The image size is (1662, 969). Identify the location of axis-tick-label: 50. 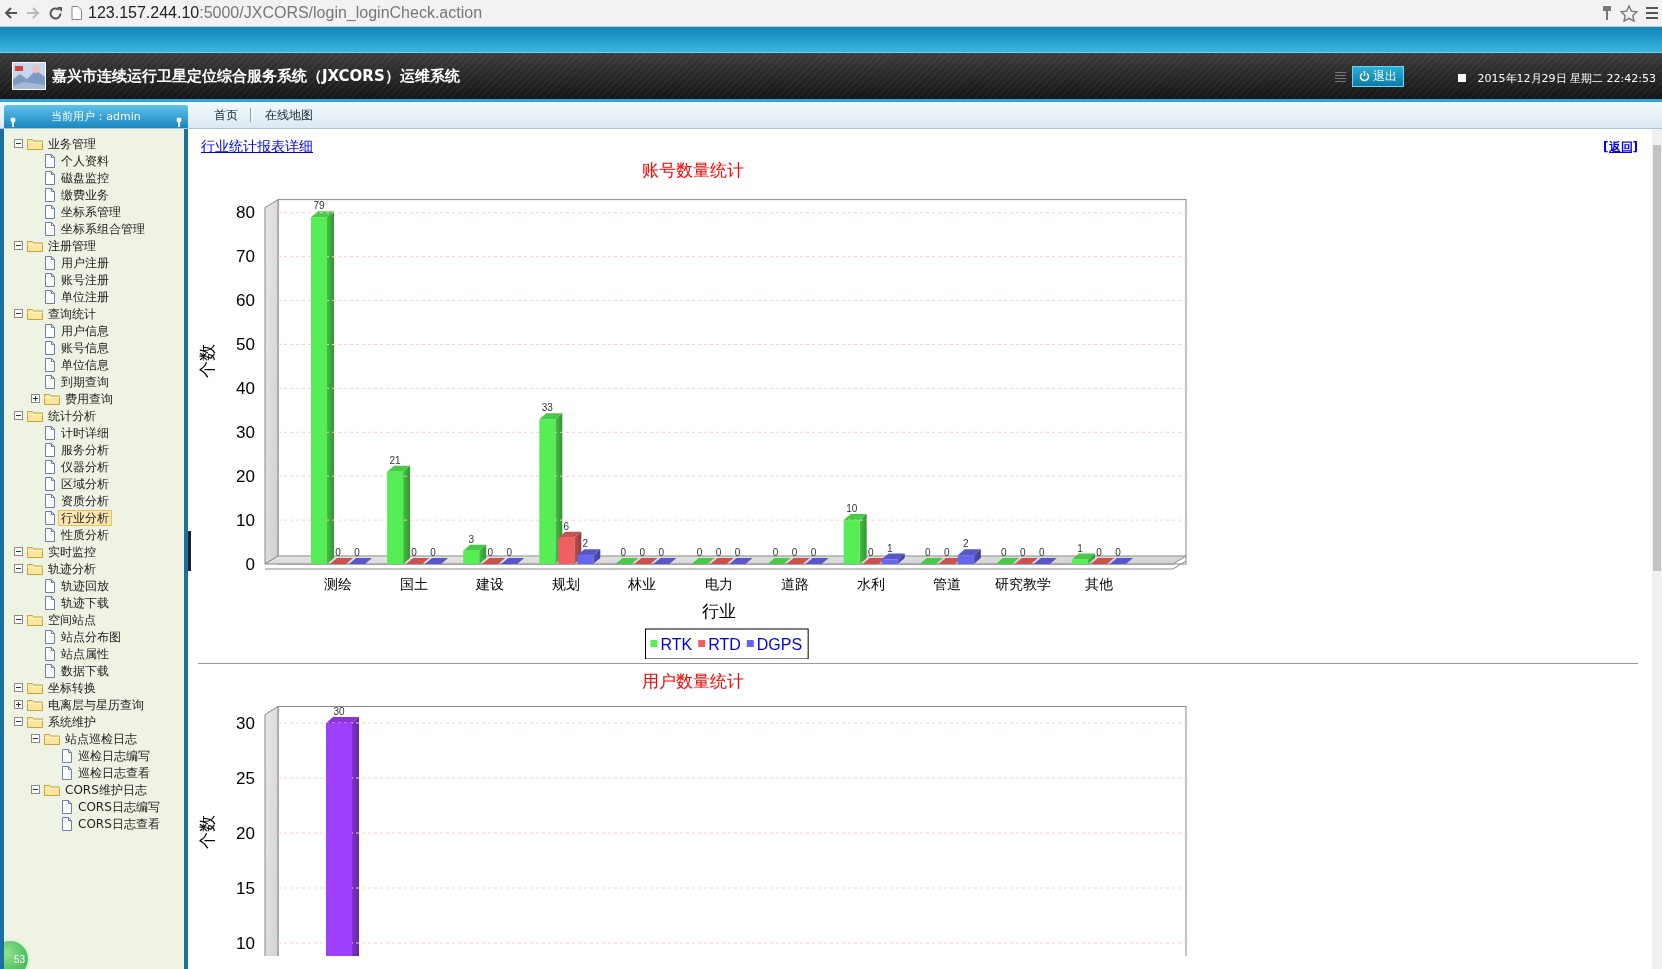
(245, 344).